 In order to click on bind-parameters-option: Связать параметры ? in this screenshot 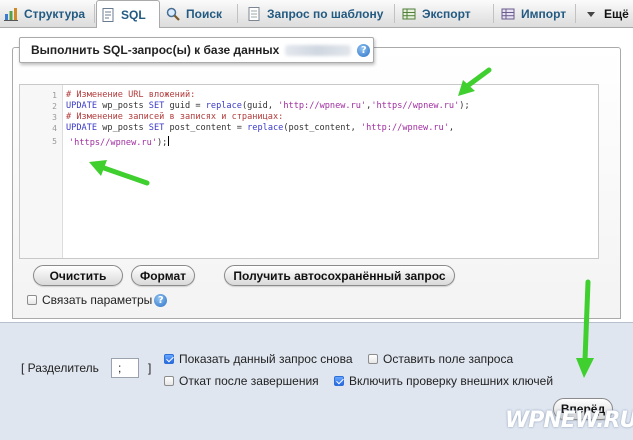, I will do `click(97, 300)`.